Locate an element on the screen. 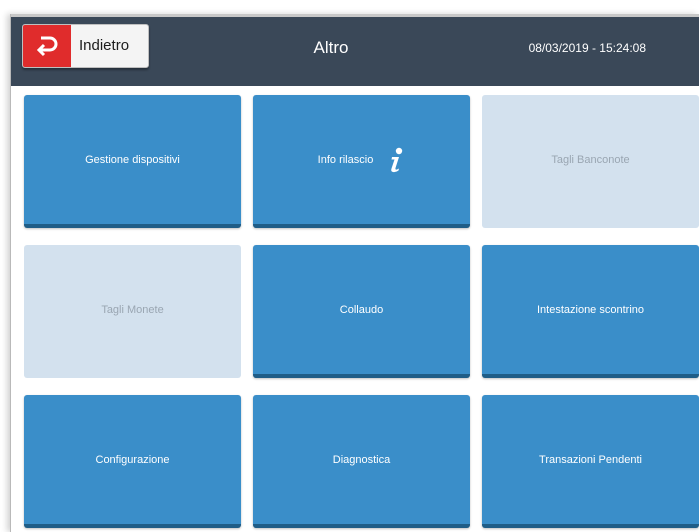  tile-tagli-monete: Tagli Monete is located at coordinates (132, 311).